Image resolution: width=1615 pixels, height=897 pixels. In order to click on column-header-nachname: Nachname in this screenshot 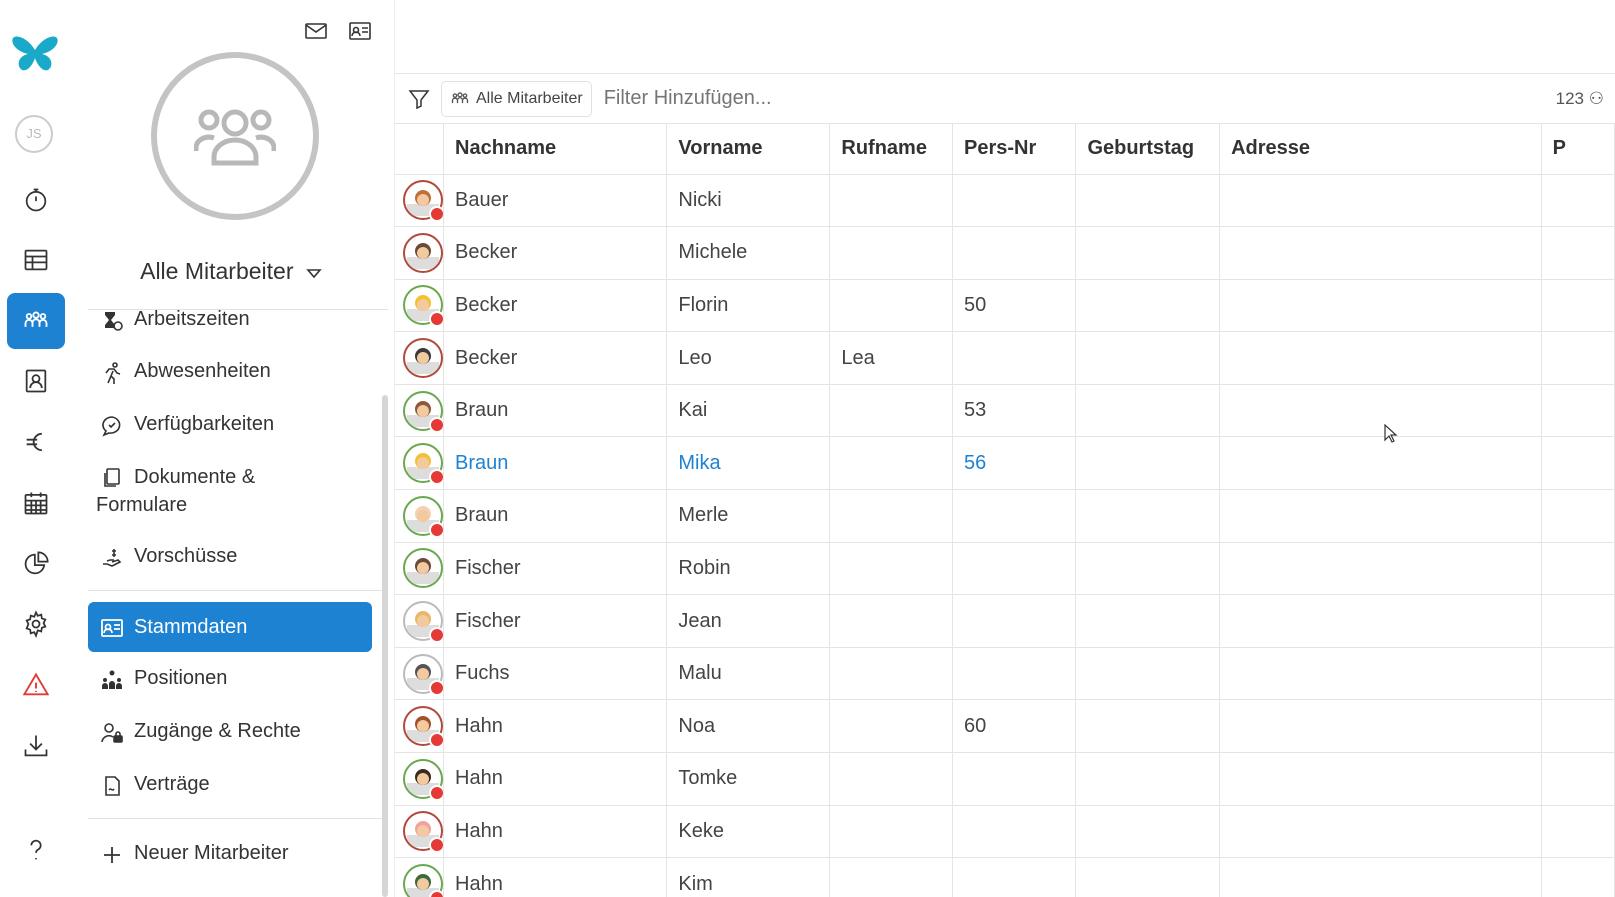, I will do `click(555, 149)`.